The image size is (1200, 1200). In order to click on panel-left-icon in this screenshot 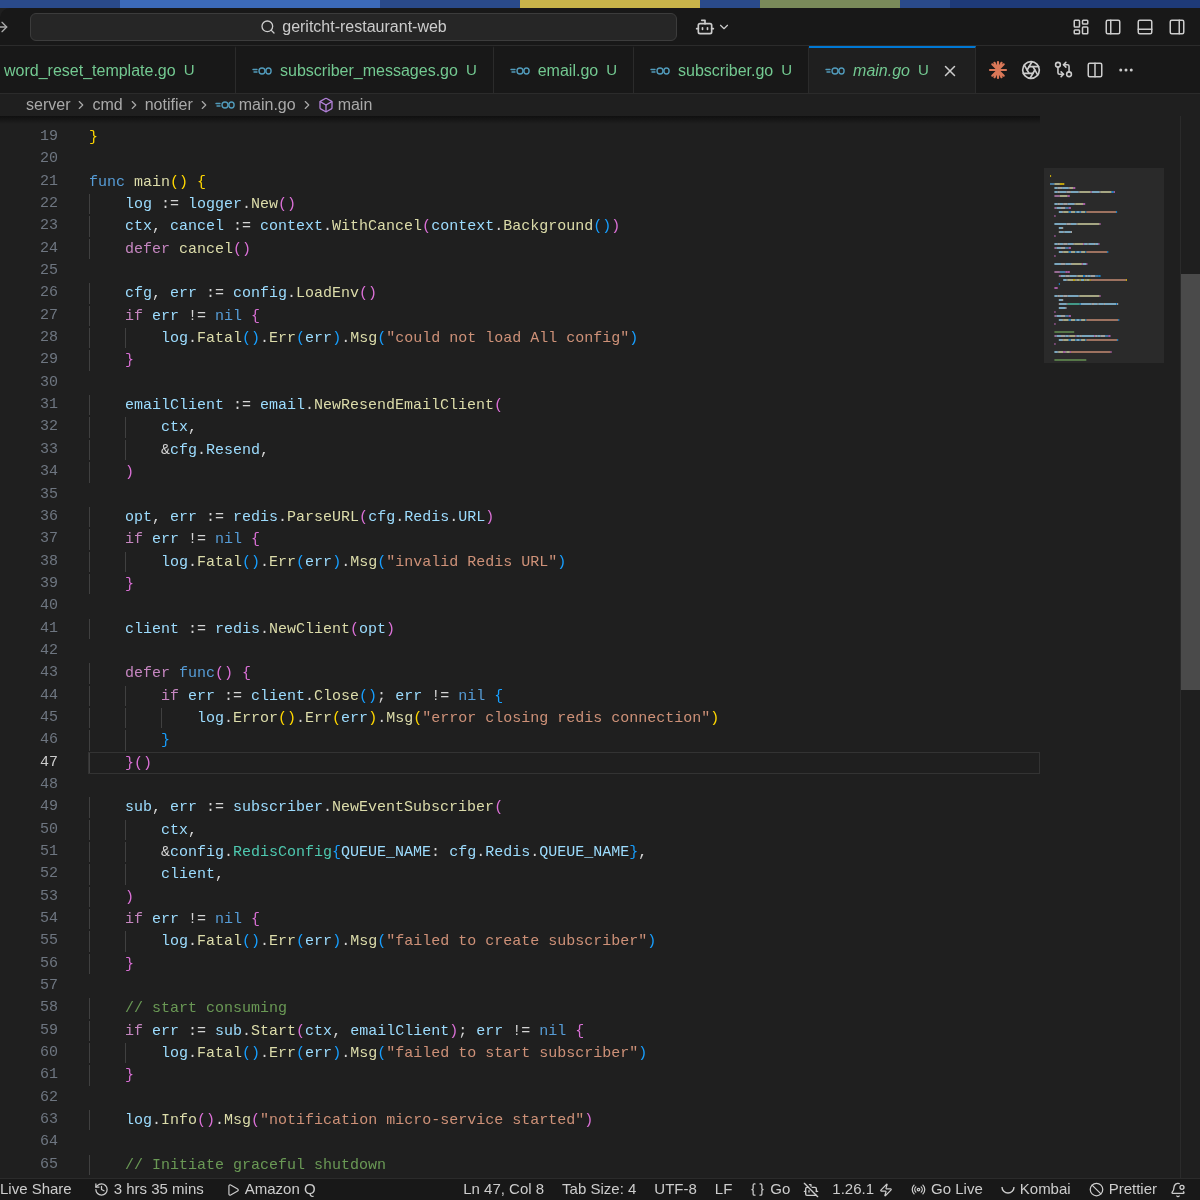, I will do `click(1113, 26)`.